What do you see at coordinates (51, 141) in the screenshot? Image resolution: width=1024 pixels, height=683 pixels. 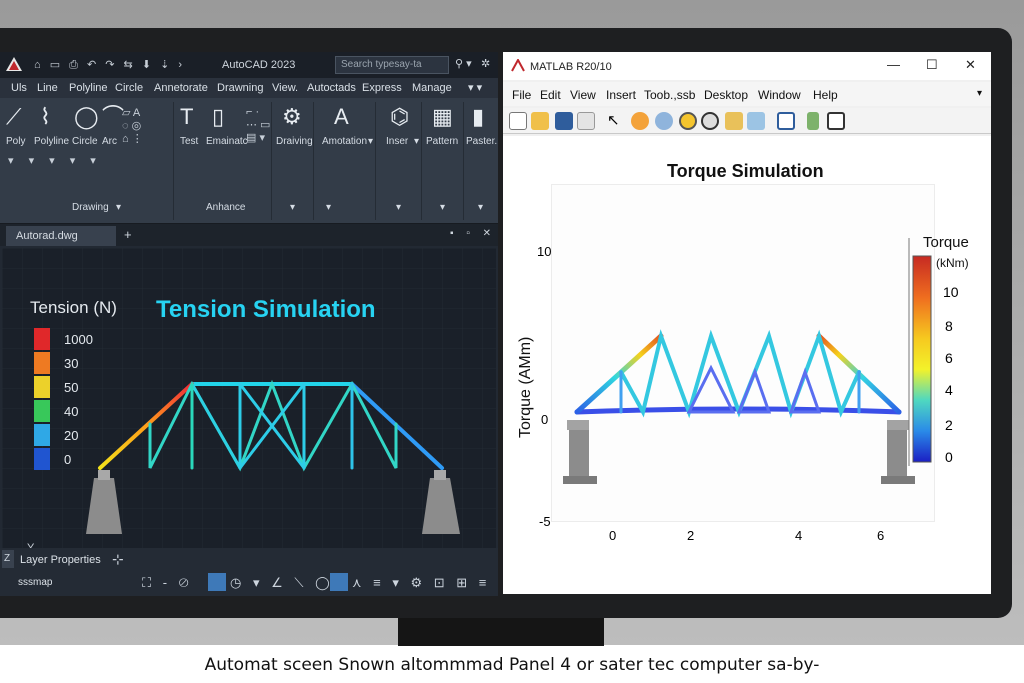 I see `ribbon-label-polyline: Polyline` at bounding box center [51, 141].